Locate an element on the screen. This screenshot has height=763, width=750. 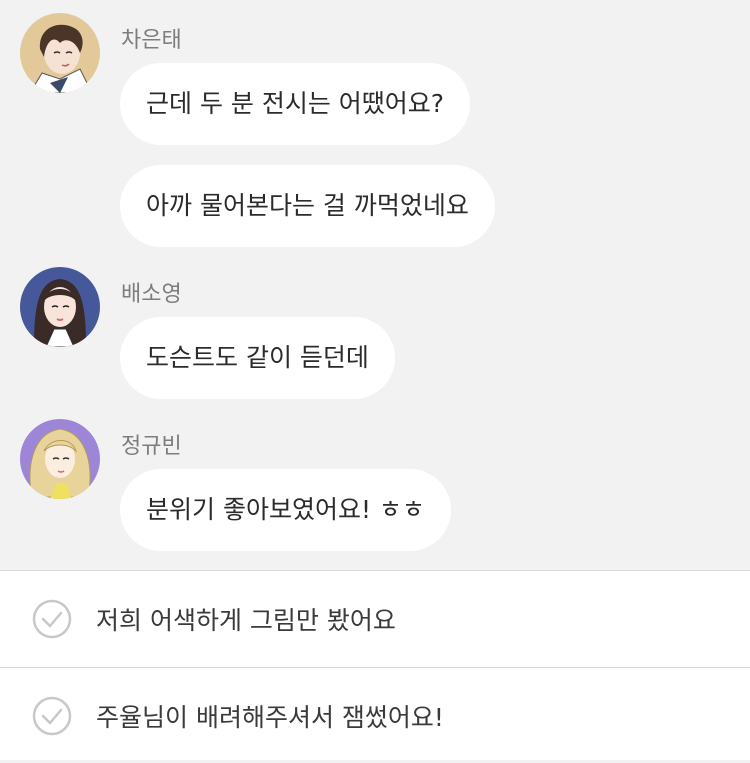
message-bubble: 분위기 좋아보였어요! ㅎㅎ is located at coordinates (285, 510).